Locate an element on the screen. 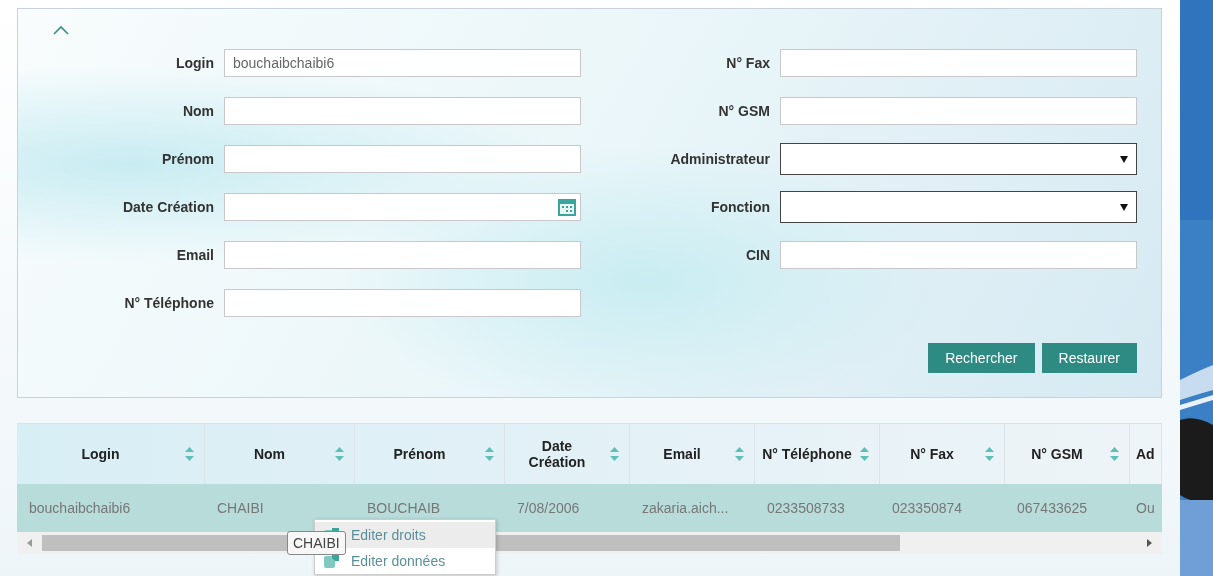 This screenshot has height=576, width=1213. table-cell-text: Ou is located at coordinates (1145, 508).